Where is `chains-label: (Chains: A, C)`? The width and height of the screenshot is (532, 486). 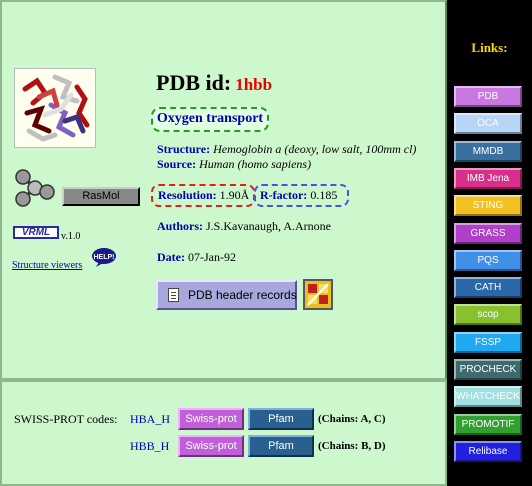 chains-label: (Chains: A, C) is located at coordinates (352, 419).